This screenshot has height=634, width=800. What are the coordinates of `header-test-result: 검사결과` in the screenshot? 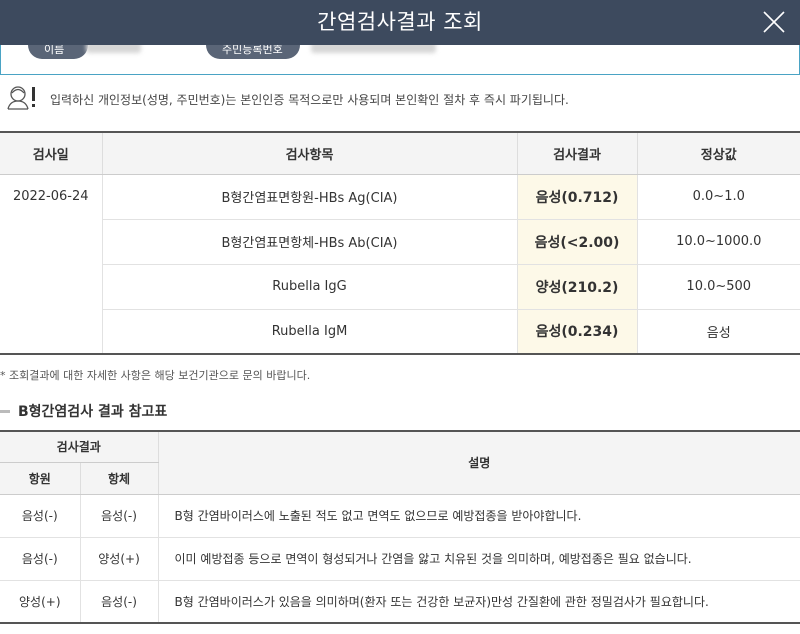 It's located at (79, 447).